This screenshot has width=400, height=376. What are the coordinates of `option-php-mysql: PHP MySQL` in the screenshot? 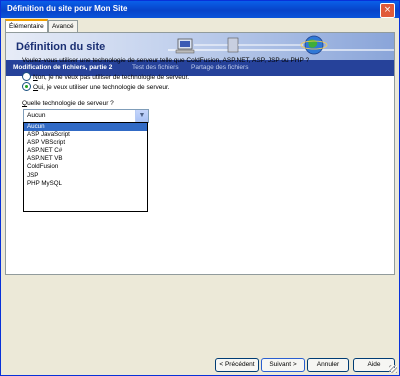 It's located at (85, 184).